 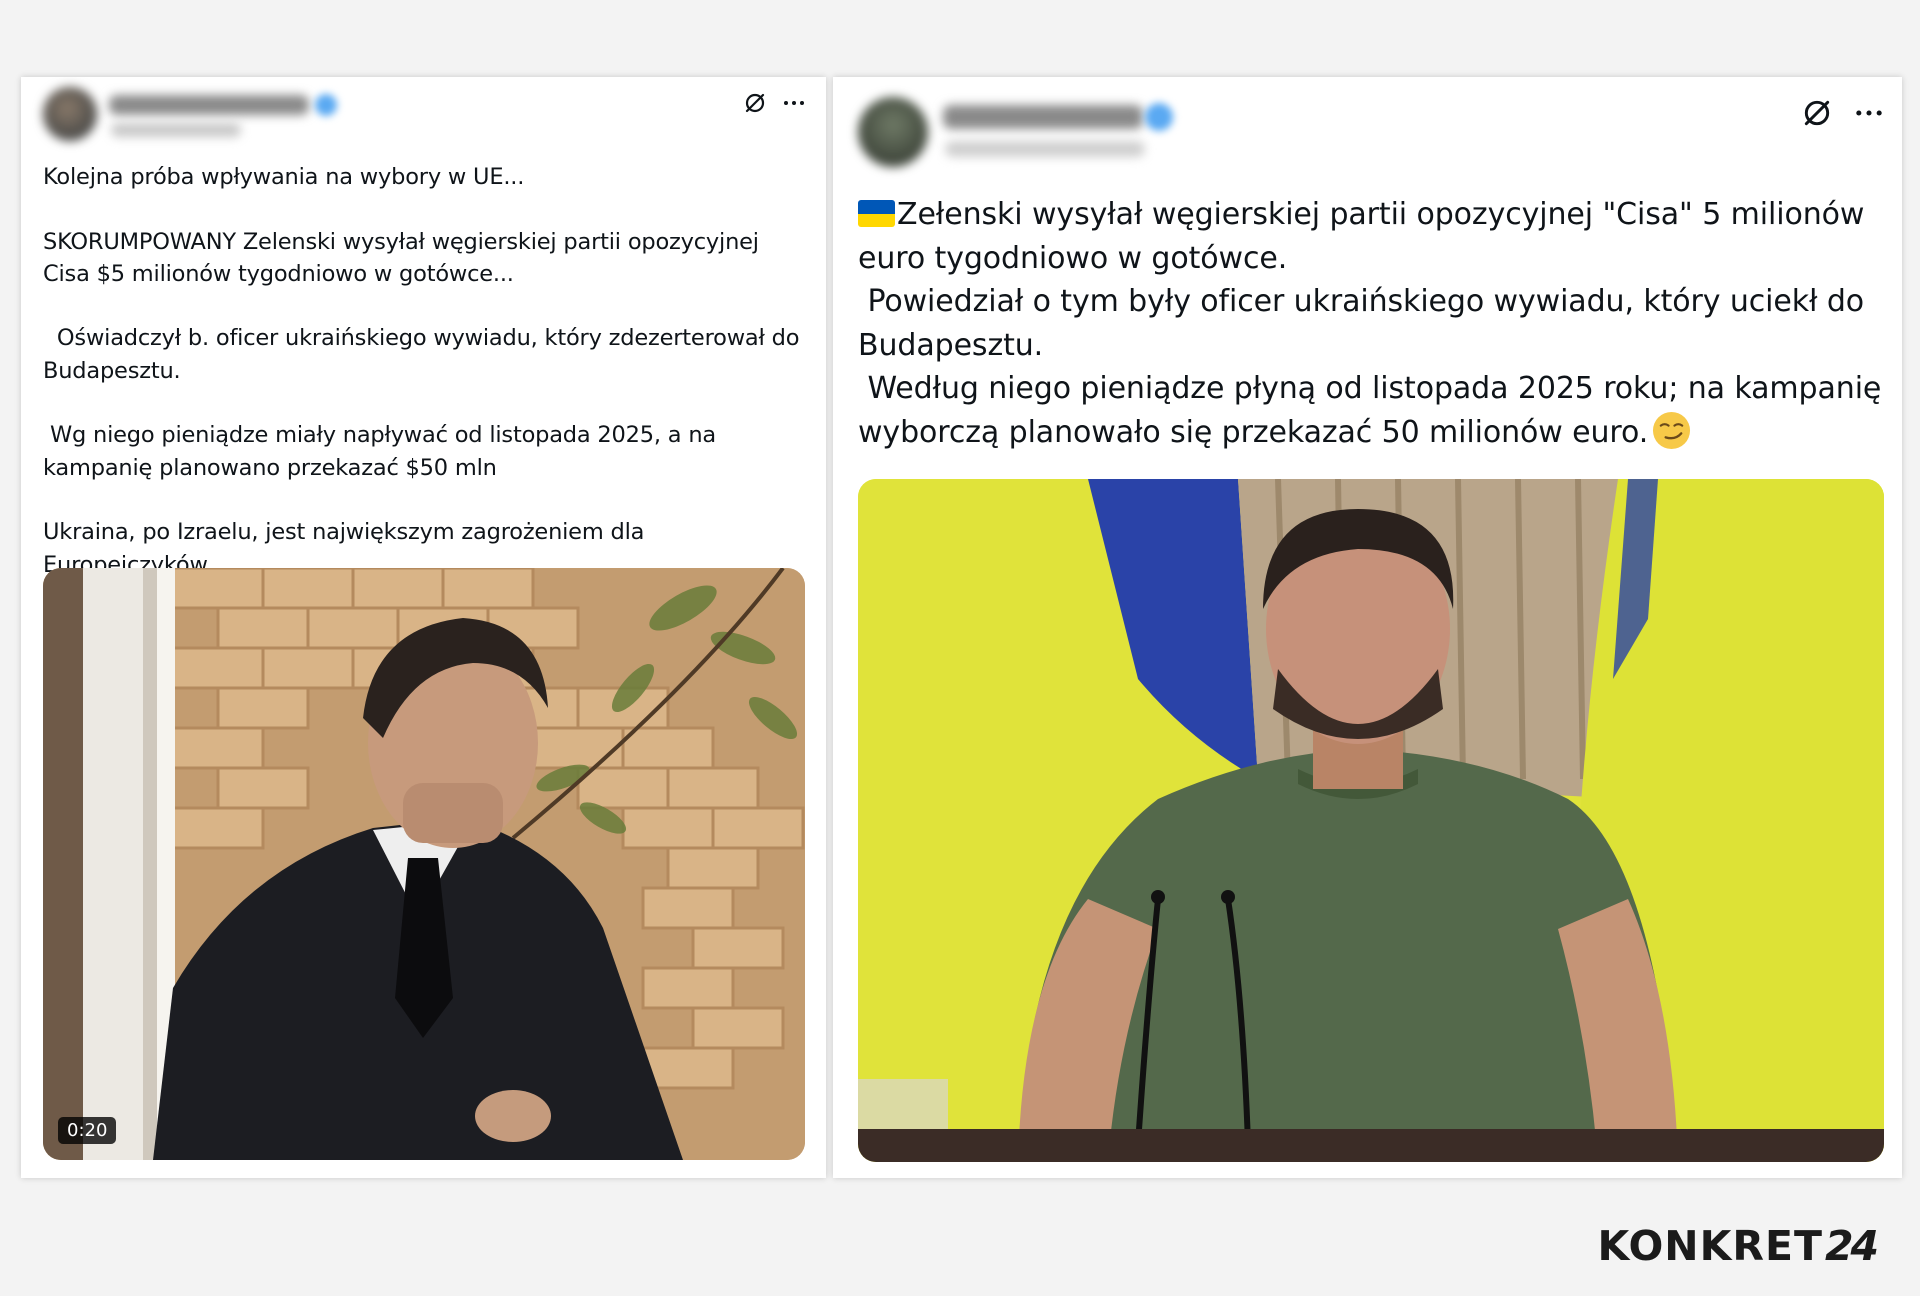 I want to click on ukraine-flag-emoji, so click(x=876, y=213).